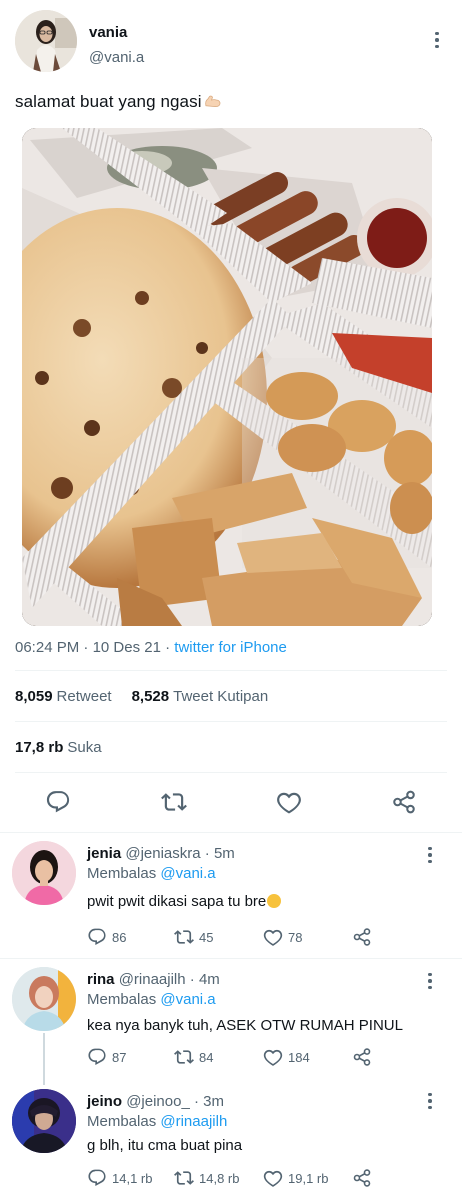  What do you see at coordinates (221, 696) in the screenshot?
I see `quote-label: Tweet Kutipan` at bounding box center [221, 696].